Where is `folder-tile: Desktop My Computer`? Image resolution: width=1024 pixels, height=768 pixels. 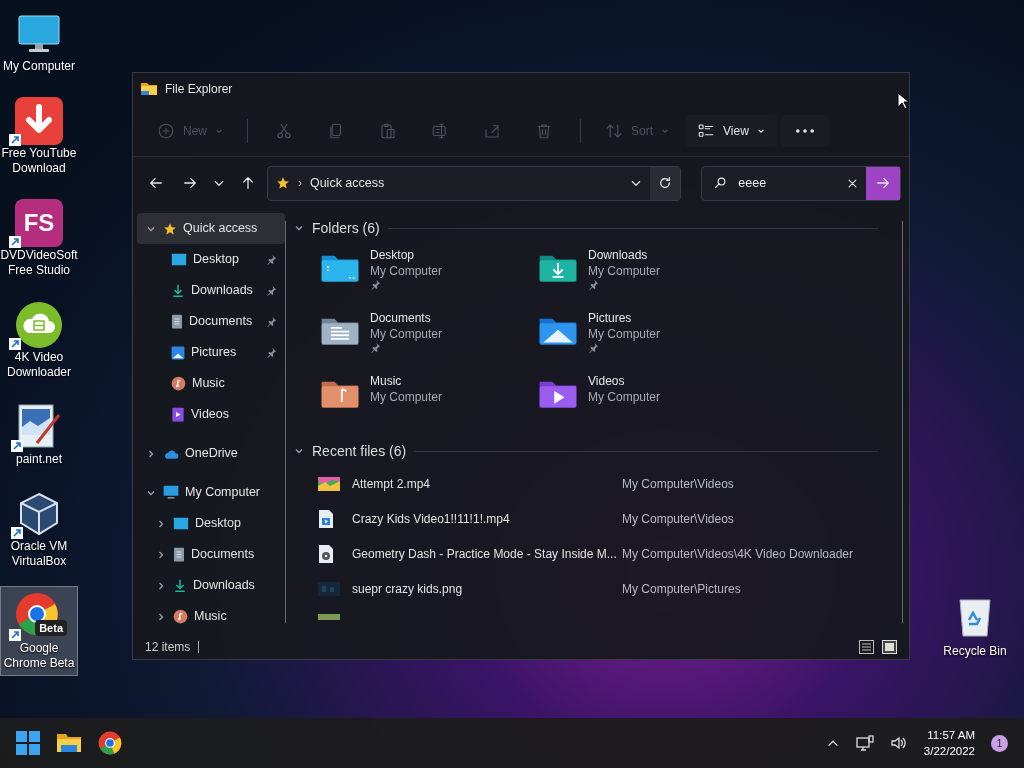 folder-tile: Desktop My Computer is located at coordinates (427, 274).